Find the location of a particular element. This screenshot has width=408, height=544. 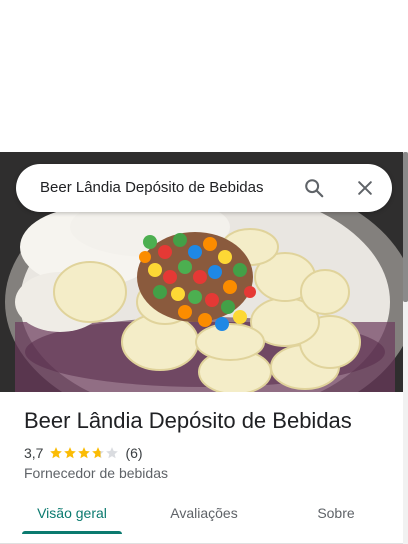

rating-row: 3,7 (6) is located at coordinates (83, 453).